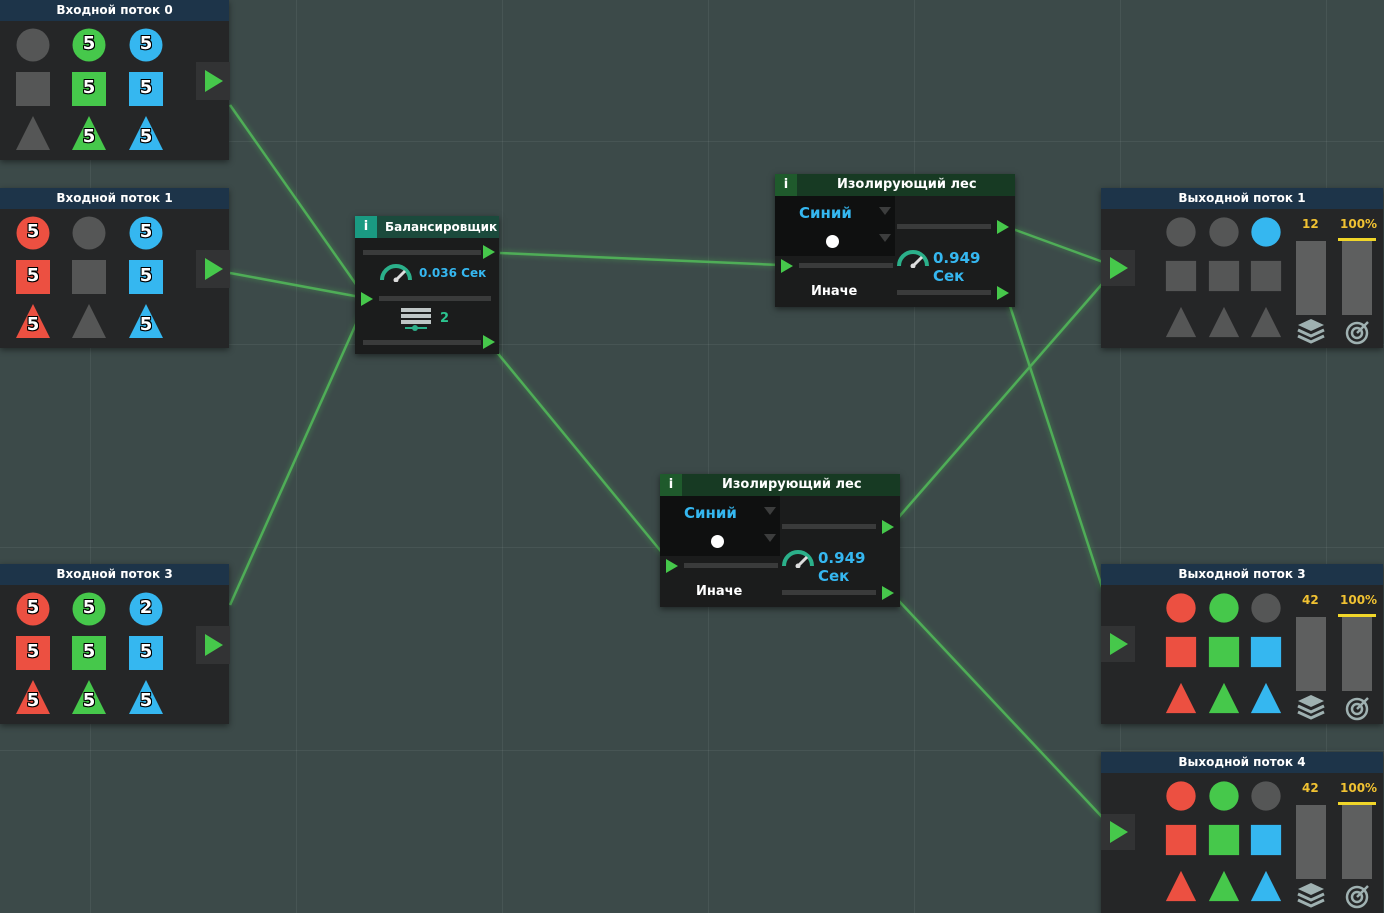  Describe the element at coordinates (115, 268) in the screenshot. I see `input-stream-1: Входной поток 1 5 5 5 5 5 5` at that location.